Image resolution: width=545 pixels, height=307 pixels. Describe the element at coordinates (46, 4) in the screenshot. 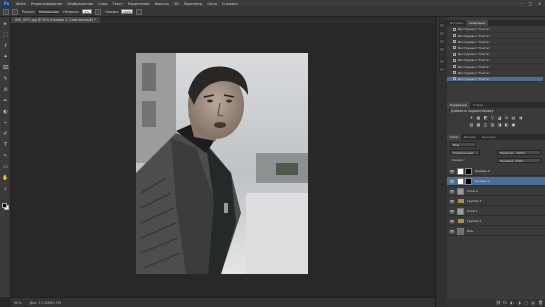

I see `menu-edit: Редактирование` at that location.